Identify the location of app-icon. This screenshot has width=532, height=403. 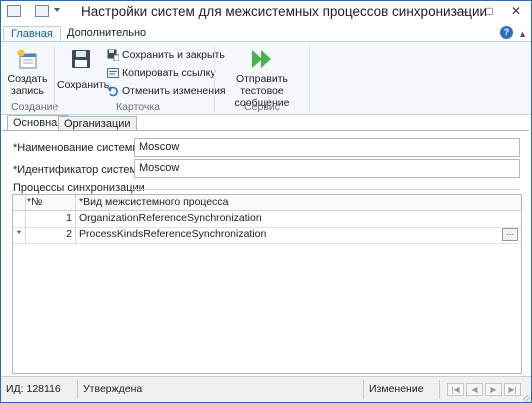
(14, 11).